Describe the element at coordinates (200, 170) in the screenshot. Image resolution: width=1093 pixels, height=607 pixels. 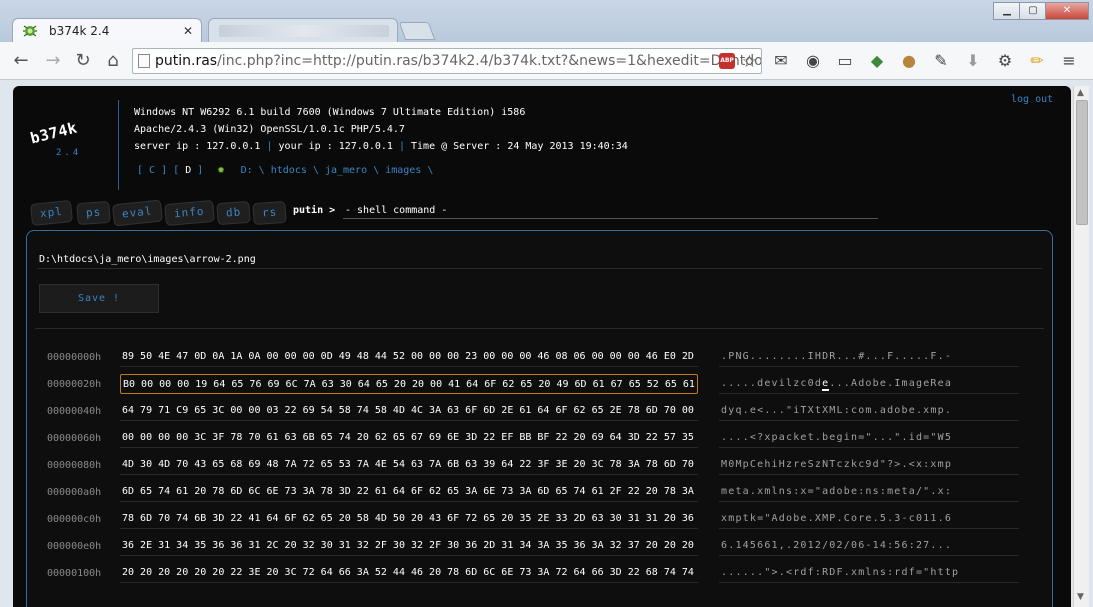
I see `drive-d-close: ]` at that location.